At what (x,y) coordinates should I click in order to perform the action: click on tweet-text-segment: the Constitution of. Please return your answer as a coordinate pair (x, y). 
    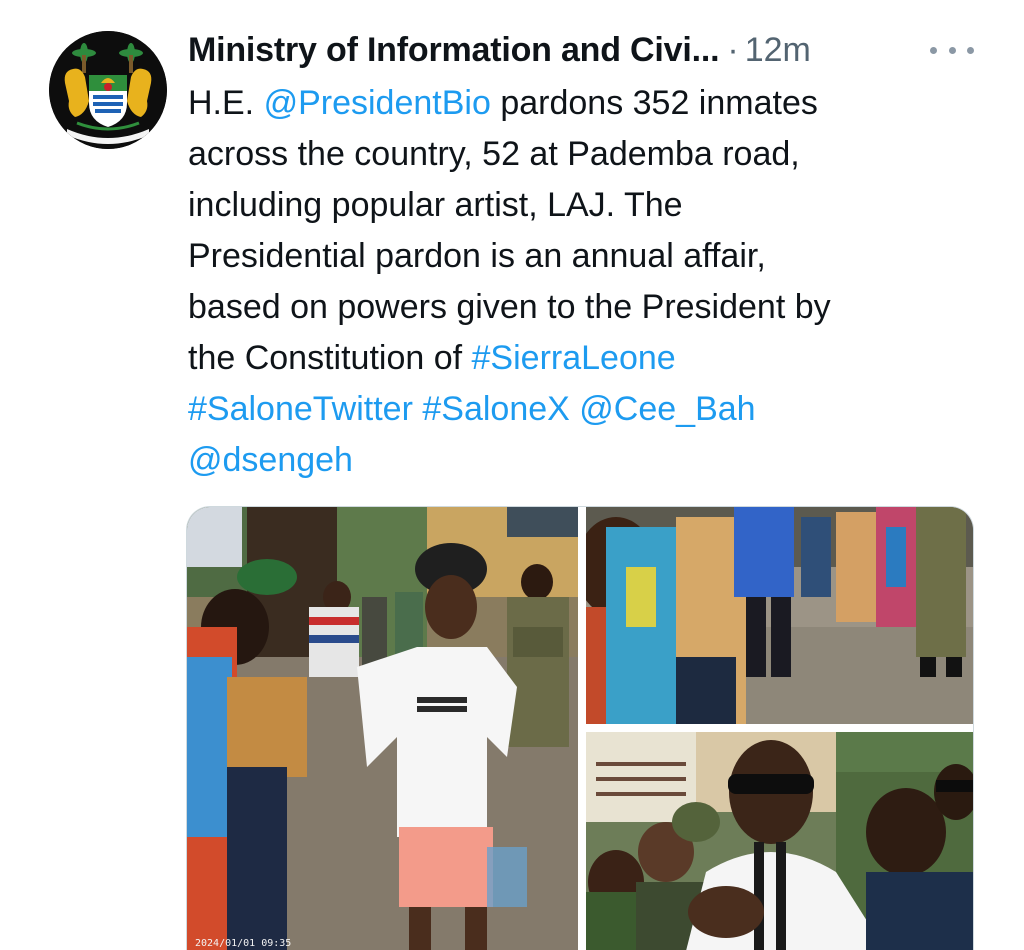
    Looking at the image, I should click on (330, 358).